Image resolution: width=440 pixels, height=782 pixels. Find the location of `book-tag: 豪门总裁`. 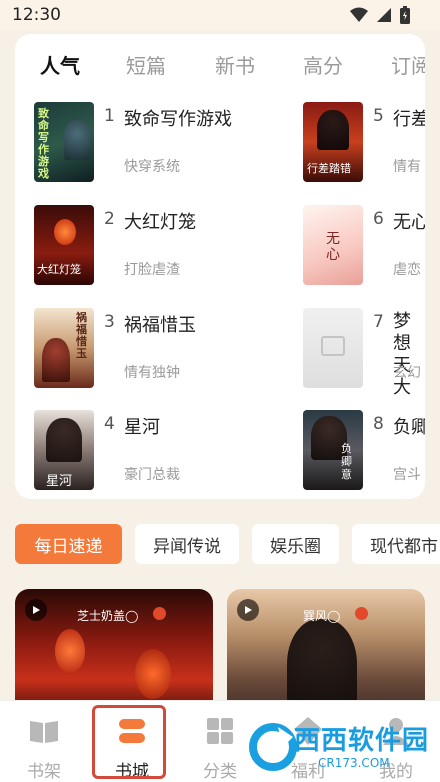

book-tag: 豪门总裁 is located at coordinates (152, 475).